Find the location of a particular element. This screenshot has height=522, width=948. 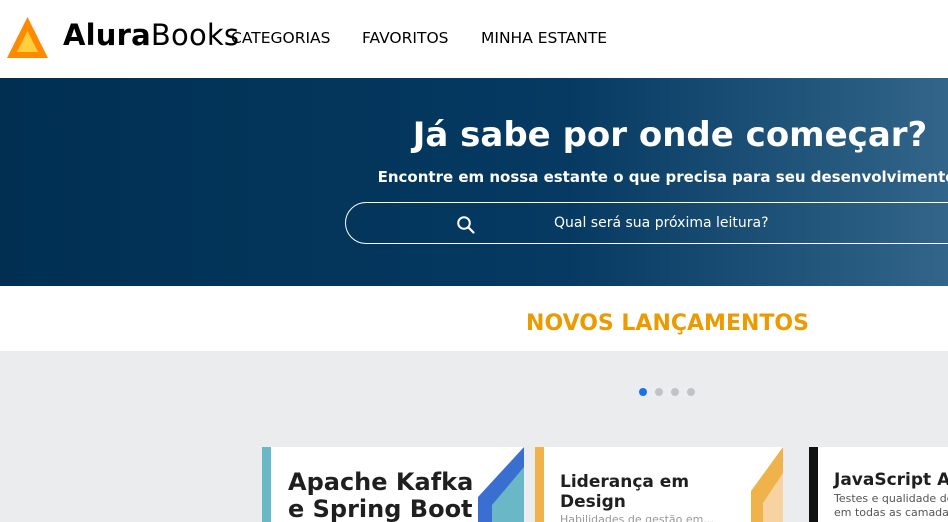

book-title-line-1: JavaScript As is located at coordinates (891, 480).